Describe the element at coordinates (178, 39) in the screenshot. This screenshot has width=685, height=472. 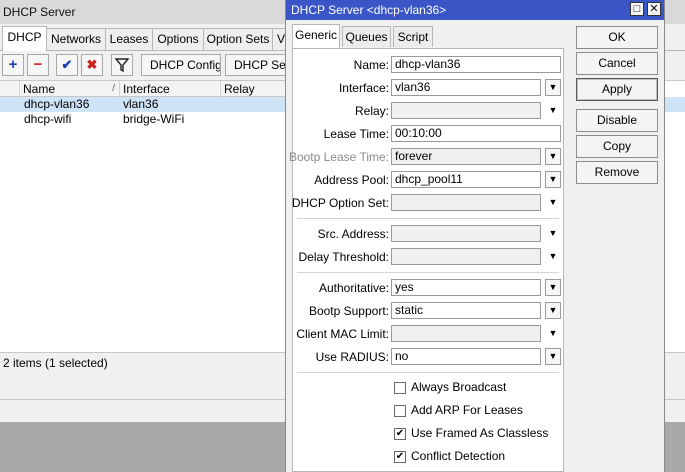
I see `tab-options: Options` at that location.